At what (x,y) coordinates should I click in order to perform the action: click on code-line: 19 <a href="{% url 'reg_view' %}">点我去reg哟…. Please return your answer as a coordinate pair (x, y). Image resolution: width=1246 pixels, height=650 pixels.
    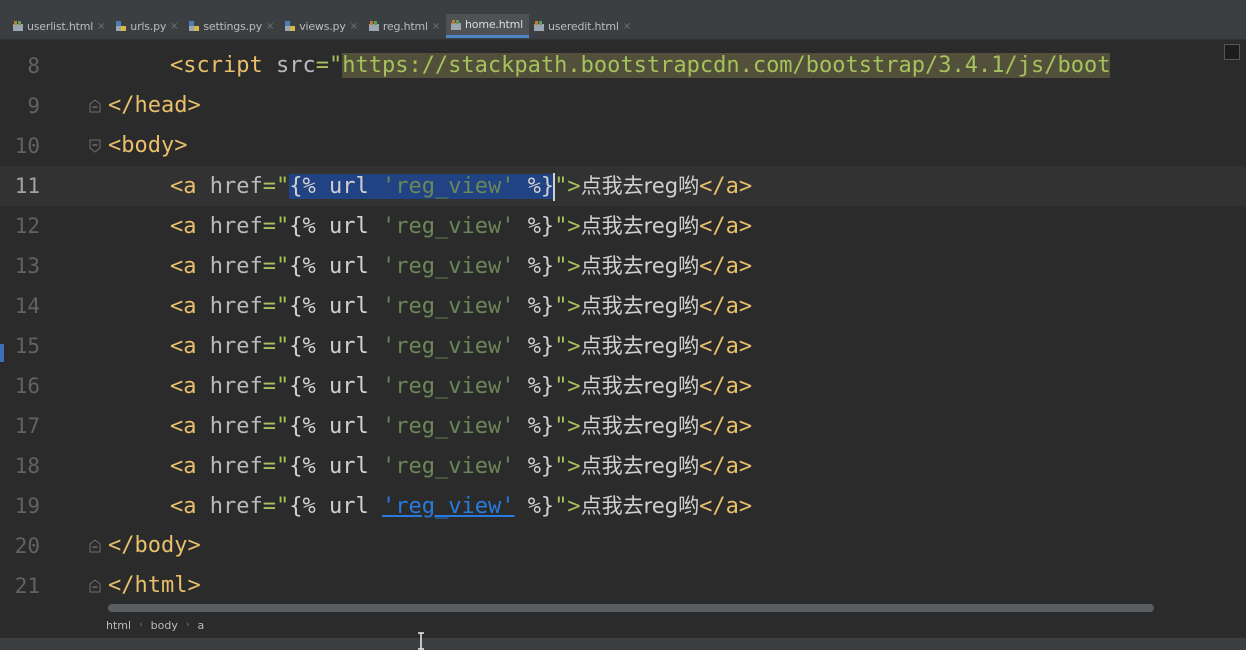
    Looking at the image, I should click on (623, 506).